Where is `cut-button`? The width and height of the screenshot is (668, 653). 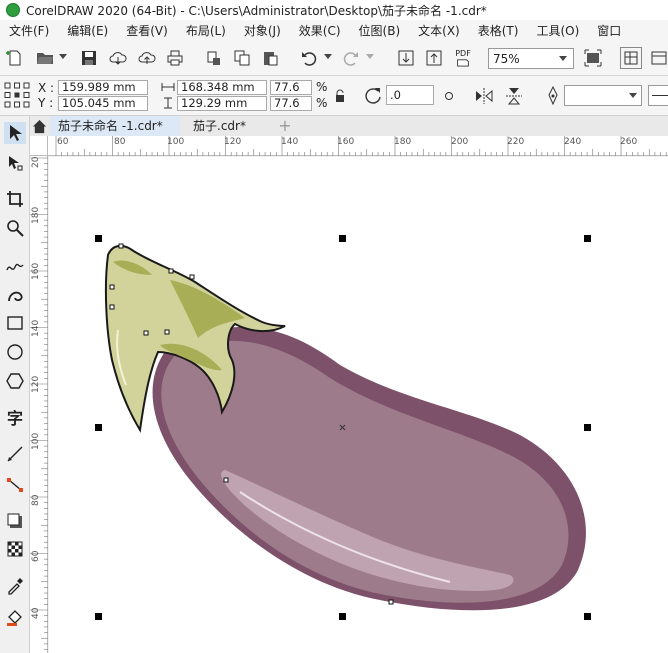
cut-button is located at coordinates (214, 58).